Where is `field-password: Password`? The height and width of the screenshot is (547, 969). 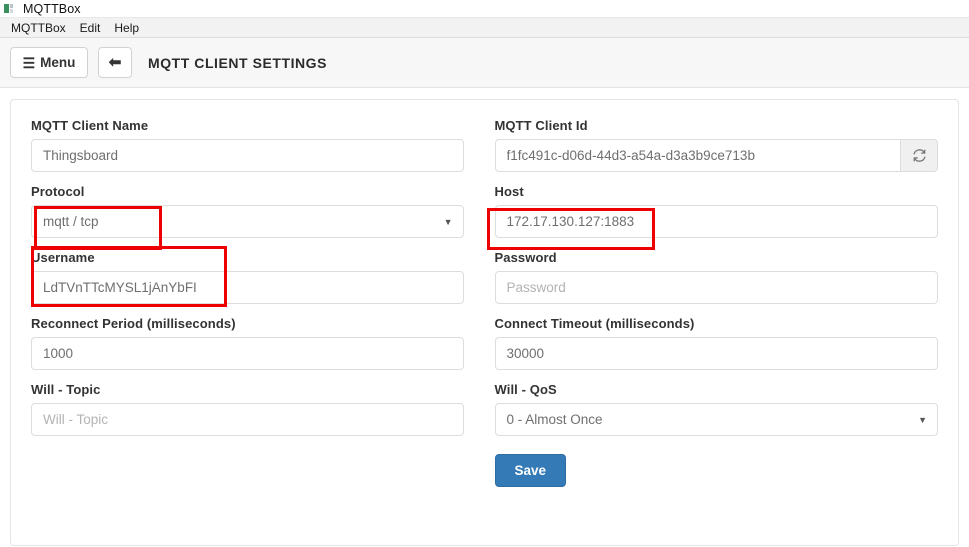
field-password: Password is located at coordinates (711, 277).